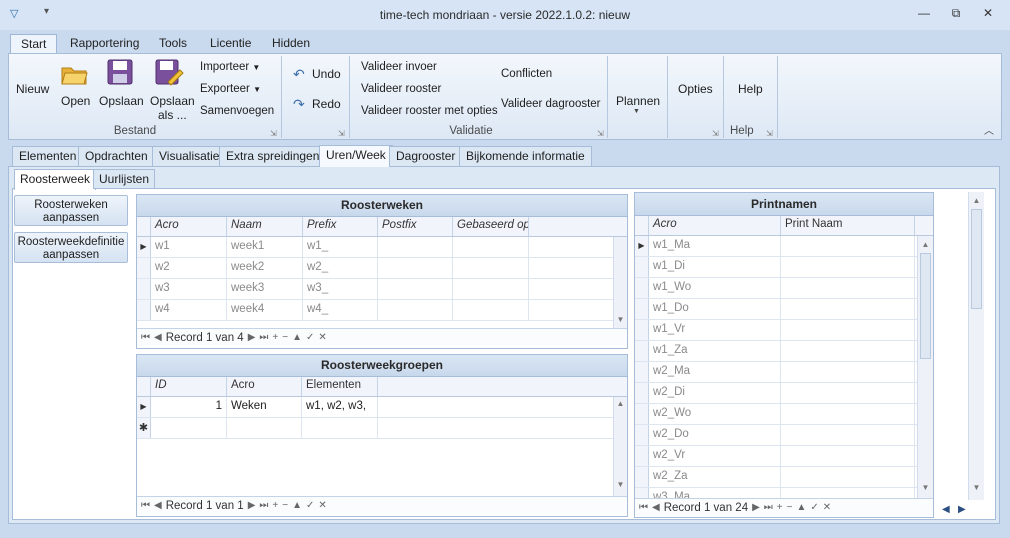 This screenshot has height=538, width=1010. What do you see at coordinates (189, 407) in the screenshot?
I see `cell: 1` at bounding box center [189, 407].